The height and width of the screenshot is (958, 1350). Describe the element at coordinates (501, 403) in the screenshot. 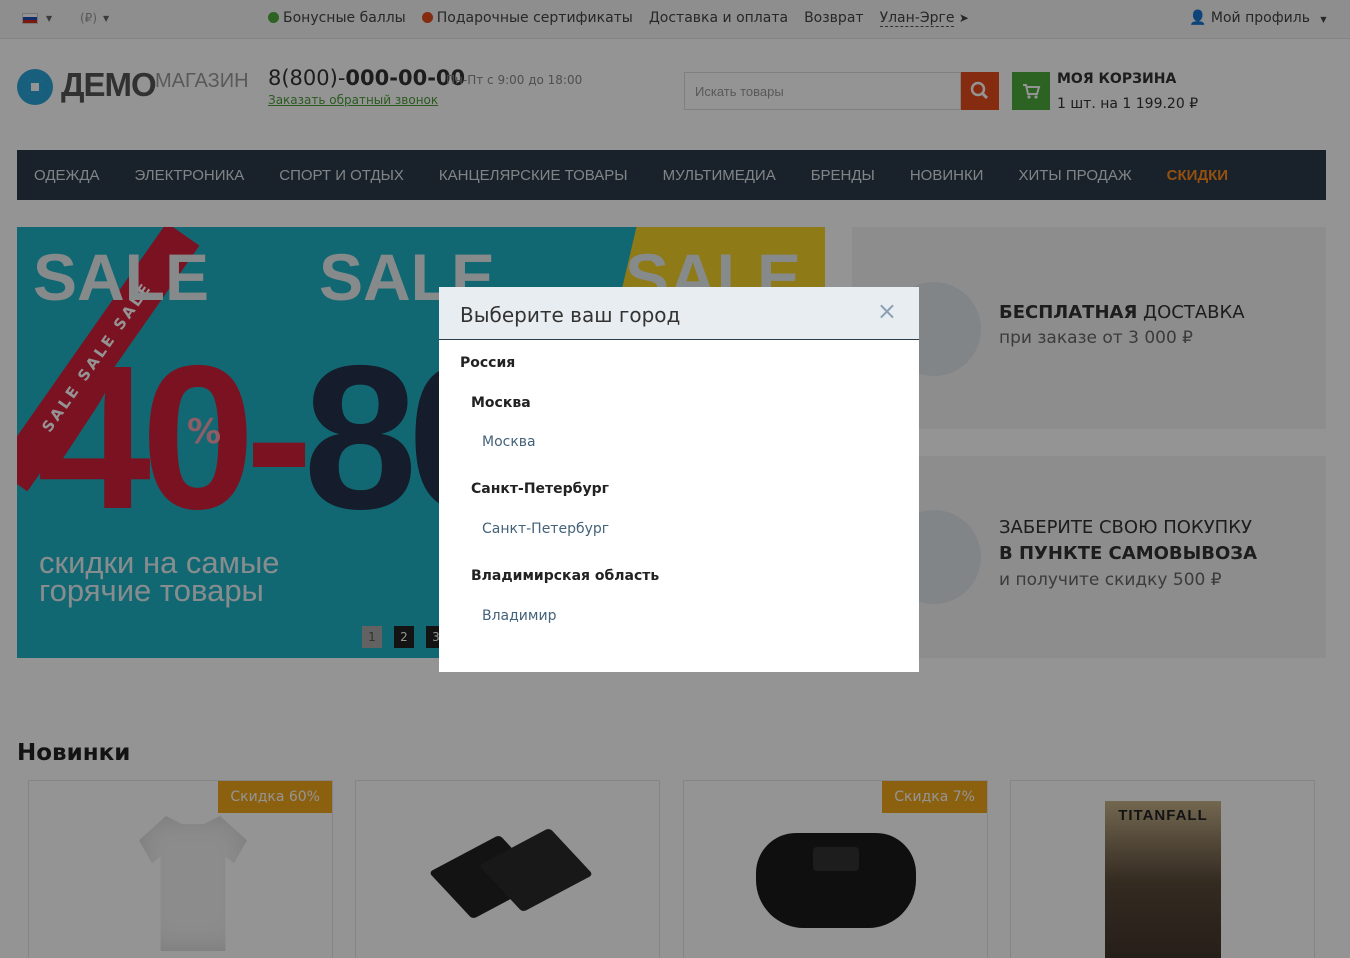

I see `region-moscow: Москва` at that location.